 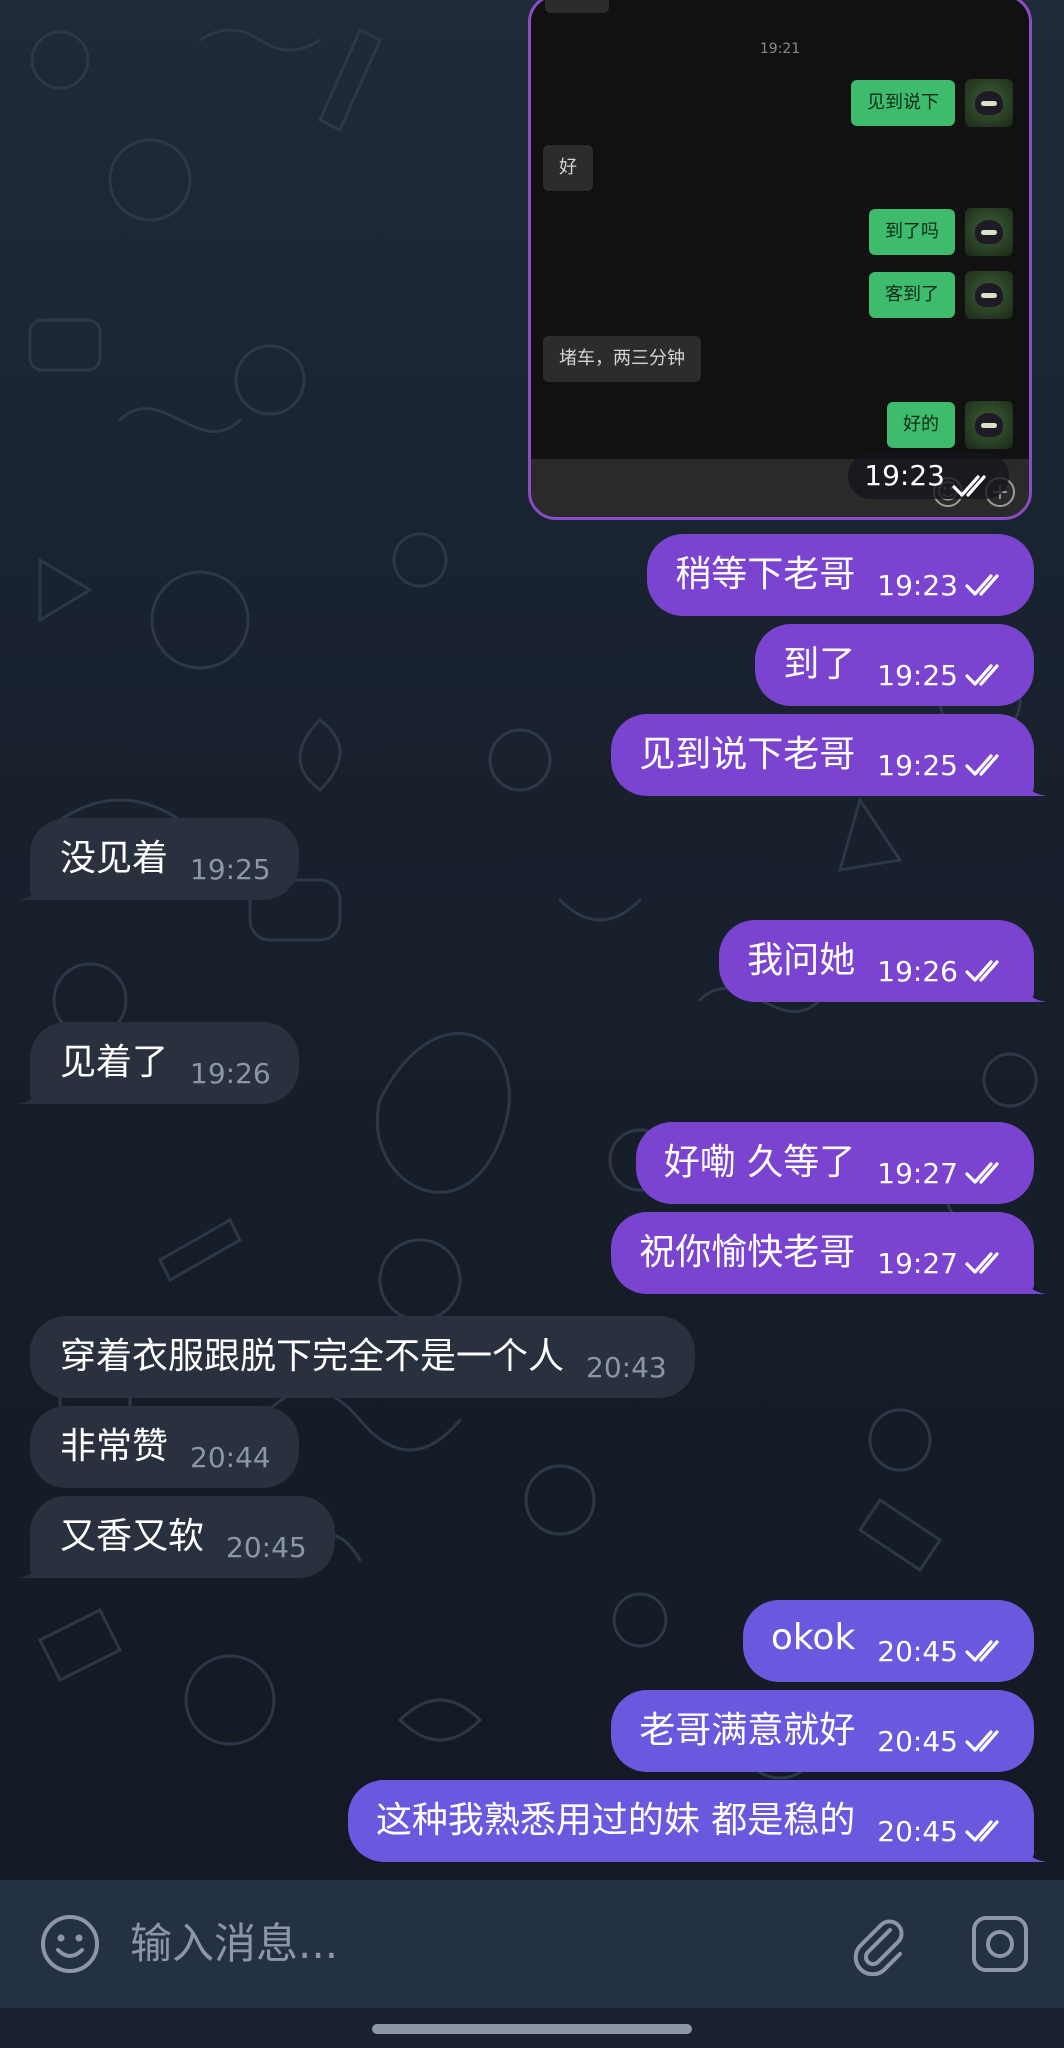 What do you see at coordinates (615, 1820) in the screenshot?
I see `message-text: 这种我熟悉用过的妹 都是稳的` at bounding box center [615, 1820].